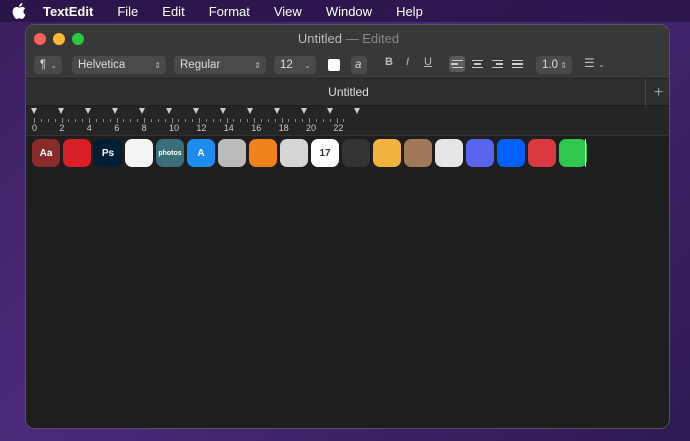 This screenshot has height=441, width=690. What do you see at coordinates (573, 153) in the screenshot?
I see `facetime-icon` at bounding box center [573, 153].